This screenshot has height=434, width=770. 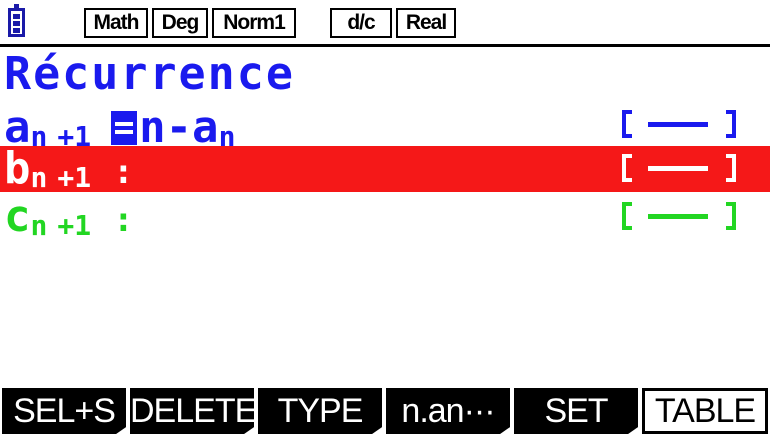 I want to click on recurrence-row-c: cn +1:, so click(x=385, y=217).